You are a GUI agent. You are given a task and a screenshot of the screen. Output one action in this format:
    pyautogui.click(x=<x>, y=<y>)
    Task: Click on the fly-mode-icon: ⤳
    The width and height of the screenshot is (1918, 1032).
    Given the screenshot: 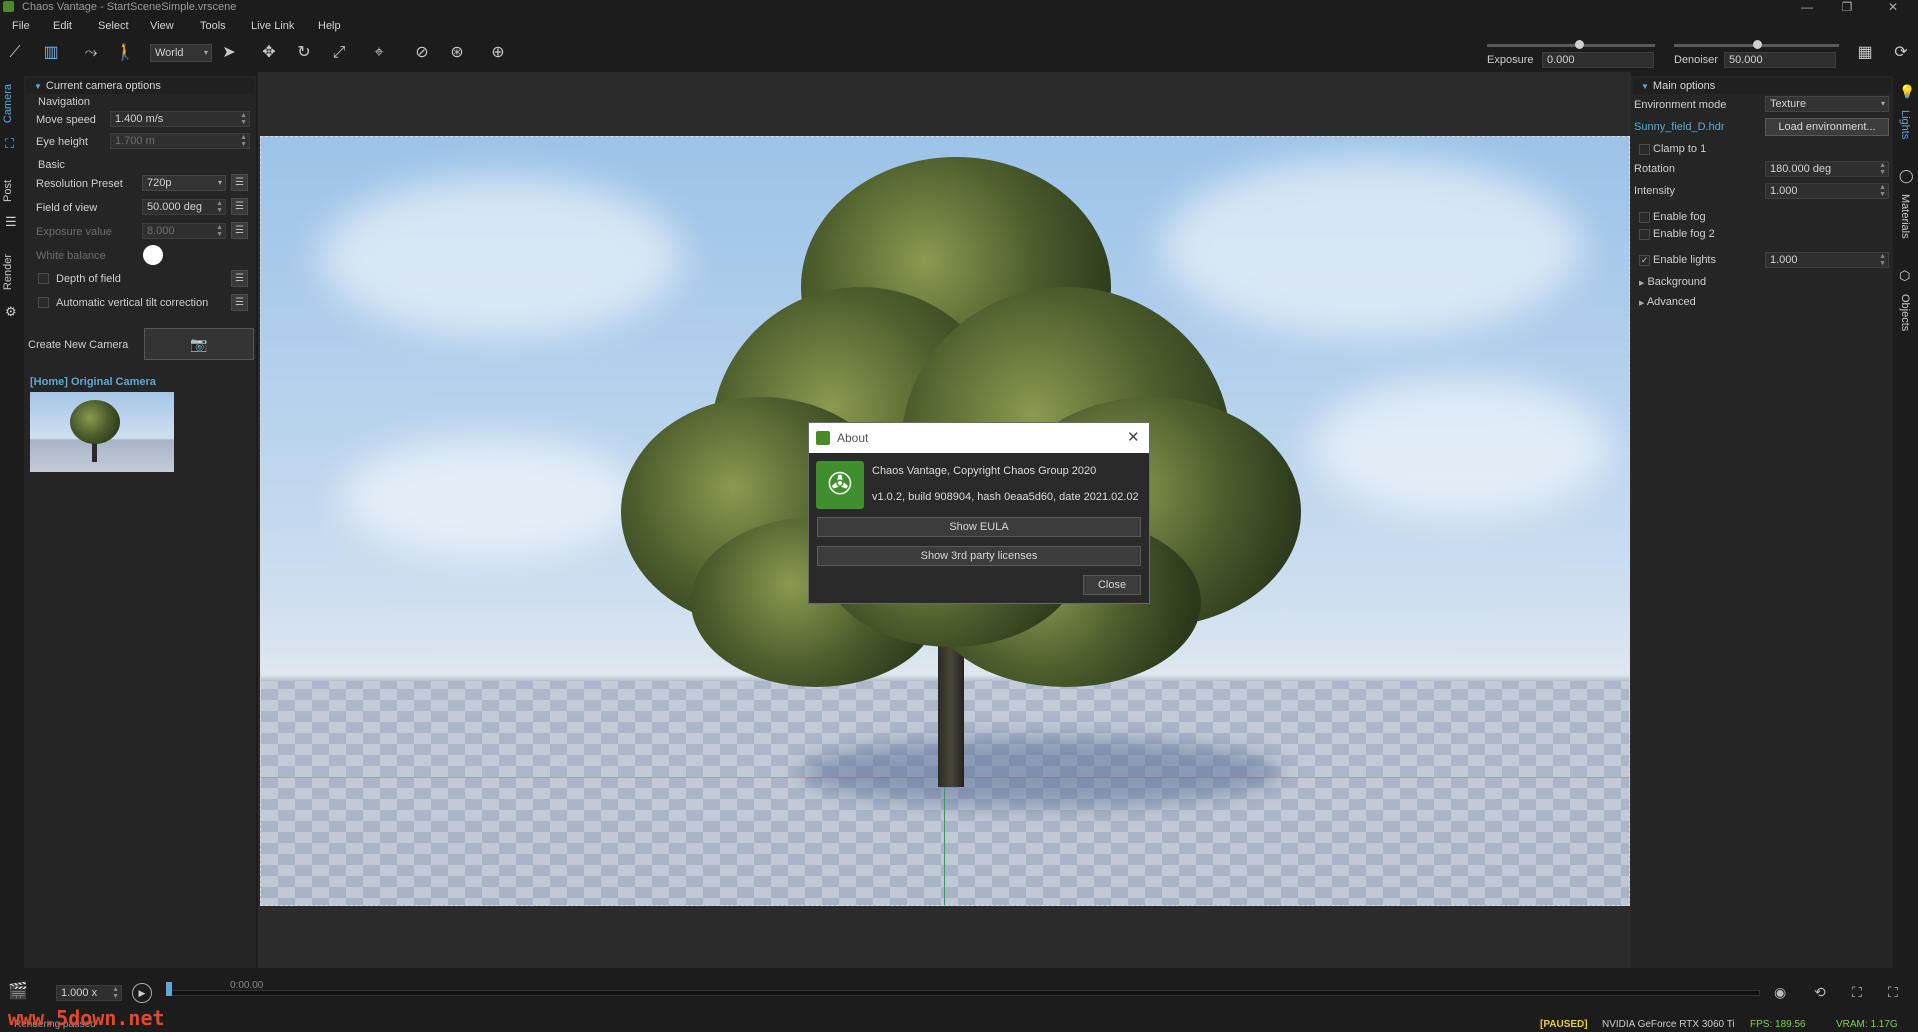 What is the action you would take?
    pyautogui.click(x=91, y=53)
    